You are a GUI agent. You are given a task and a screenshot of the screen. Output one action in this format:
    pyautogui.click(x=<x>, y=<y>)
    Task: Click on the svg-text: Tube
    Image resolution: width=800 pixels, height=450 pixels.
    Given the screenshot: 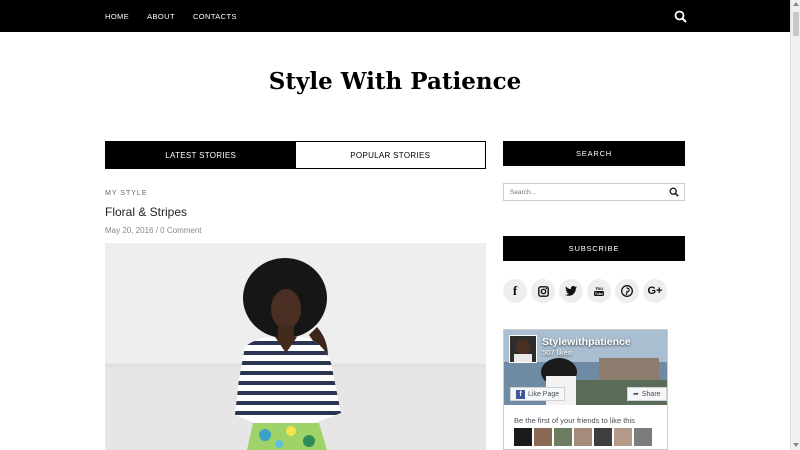 What is the action you would take?
    pyautogui.click(x=599, y=294)
    